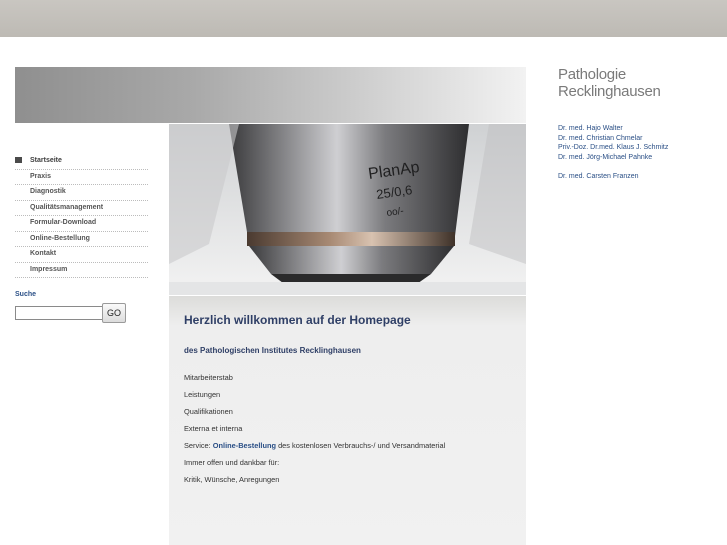 This screenshot has height=545, width=727. I want to click on nav-item-formular-download: Formular-Download, so click(81, 224).